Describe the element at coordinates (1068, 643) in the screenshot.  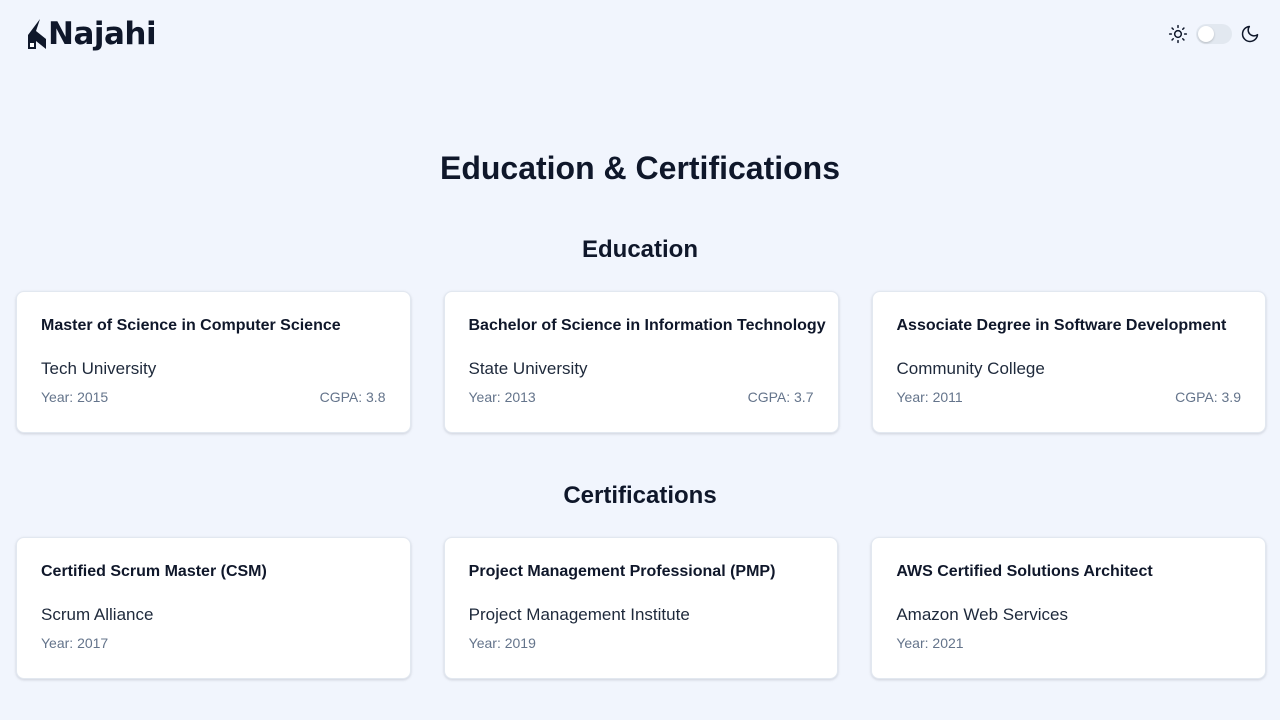
I see `card-meta: Year: 2021` at that location.